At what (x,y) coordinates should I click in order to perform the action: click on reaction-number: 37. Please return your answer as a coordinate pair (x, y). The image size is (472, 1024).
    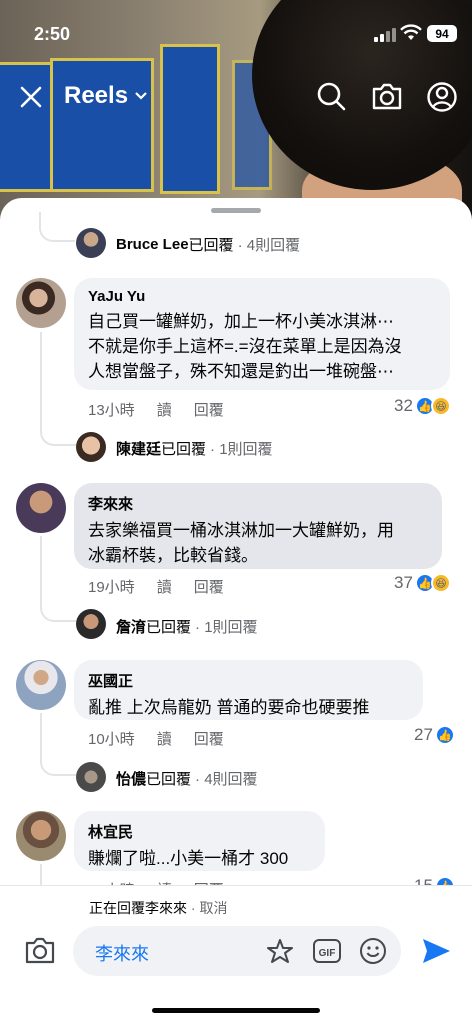
    Looking at the image, I should click on (403, 582).